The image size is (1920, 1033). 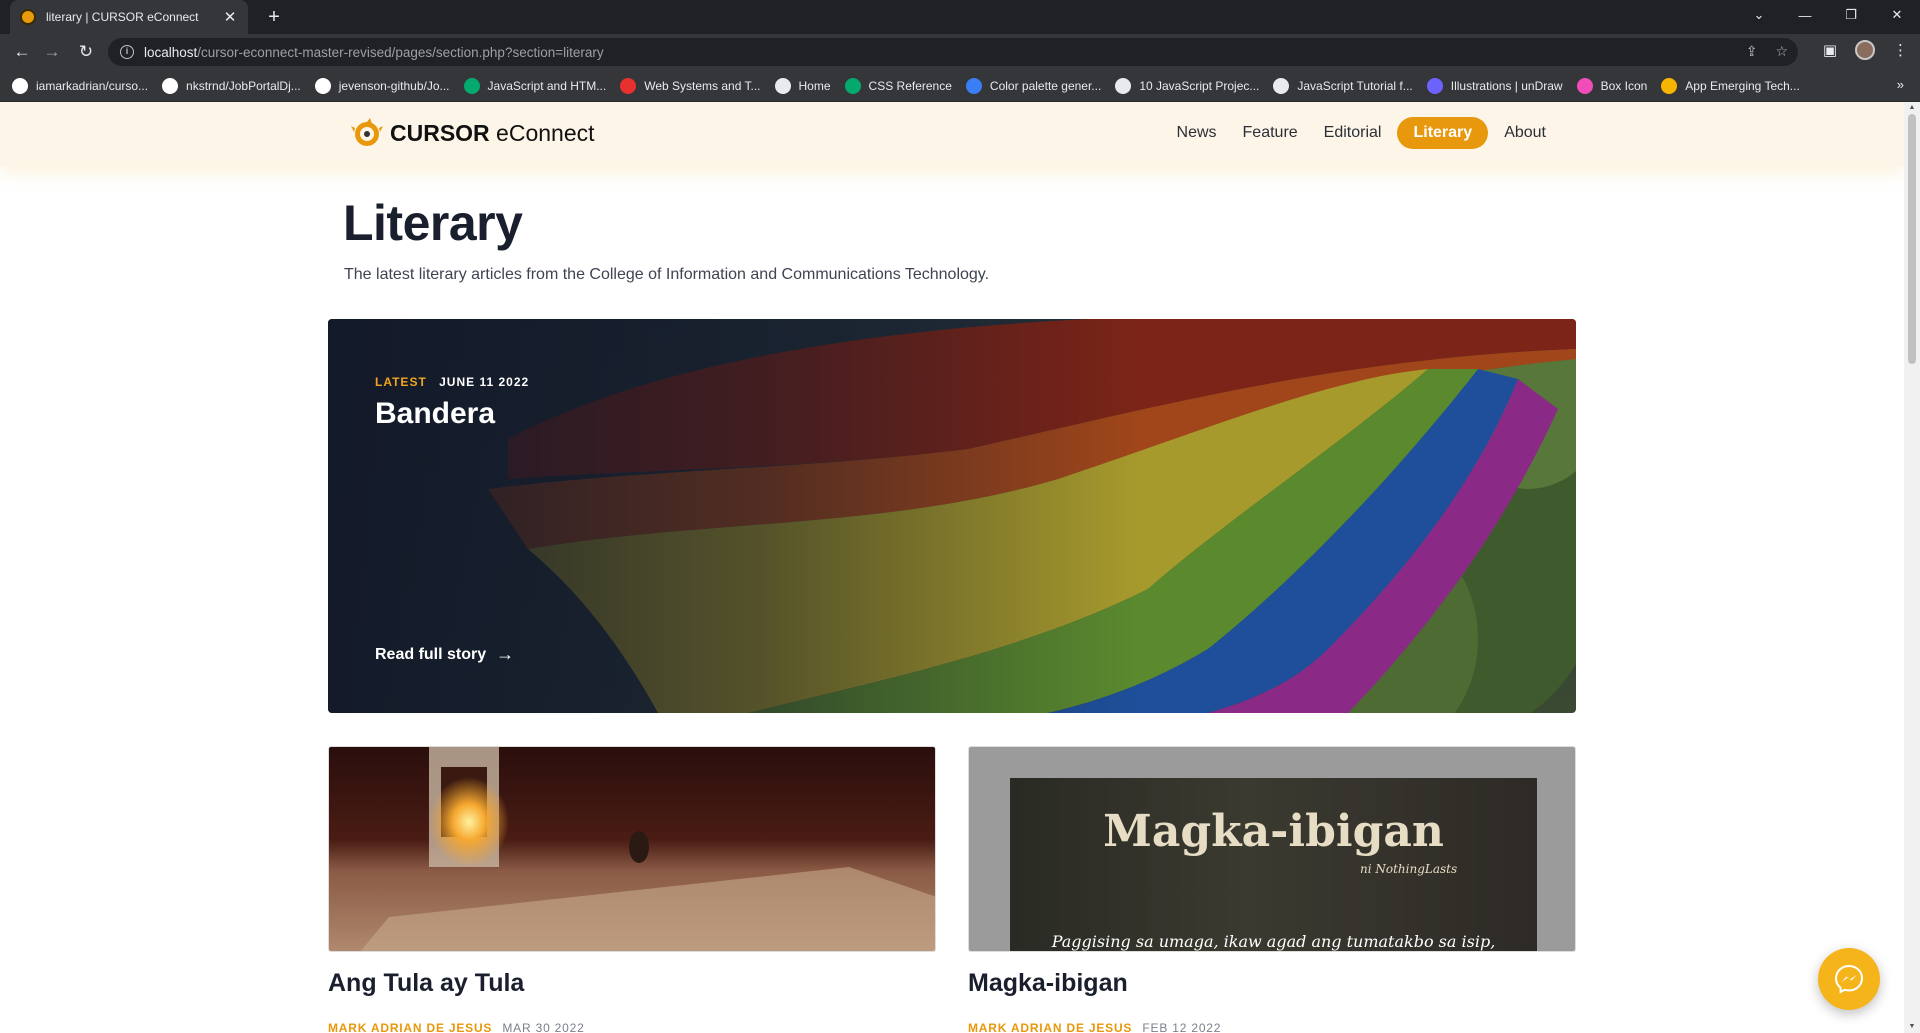 I want to click on bookmark-item: CSS Reference, so click(x=898, y=85).